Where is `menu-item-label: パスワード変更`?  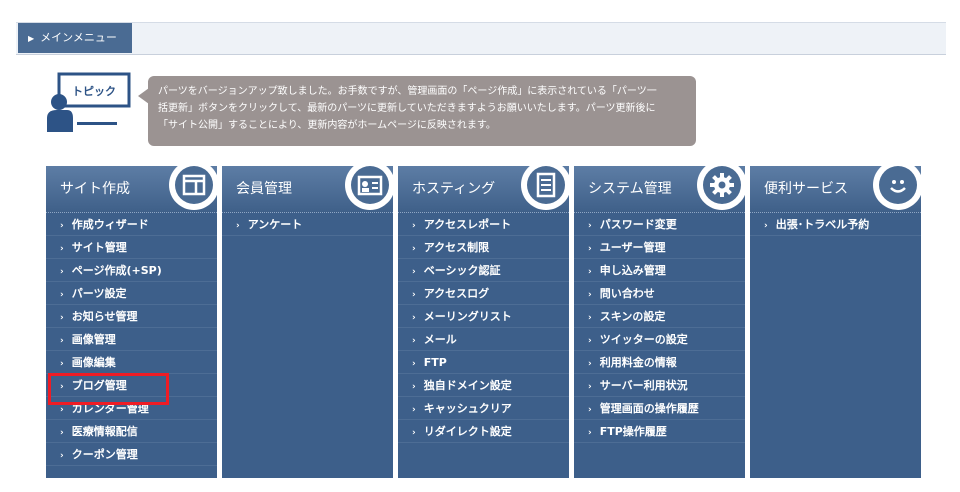
menu-item-label: パスワード変更 is located at coordinates (638, 224).